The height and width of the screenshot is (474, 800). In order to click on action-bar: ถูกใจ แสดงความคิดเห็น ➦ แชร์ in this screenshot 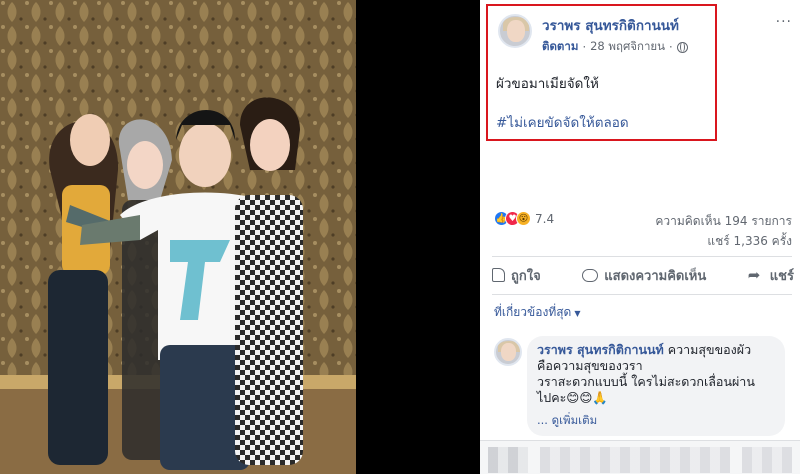, I will do `click(643, 275)`.